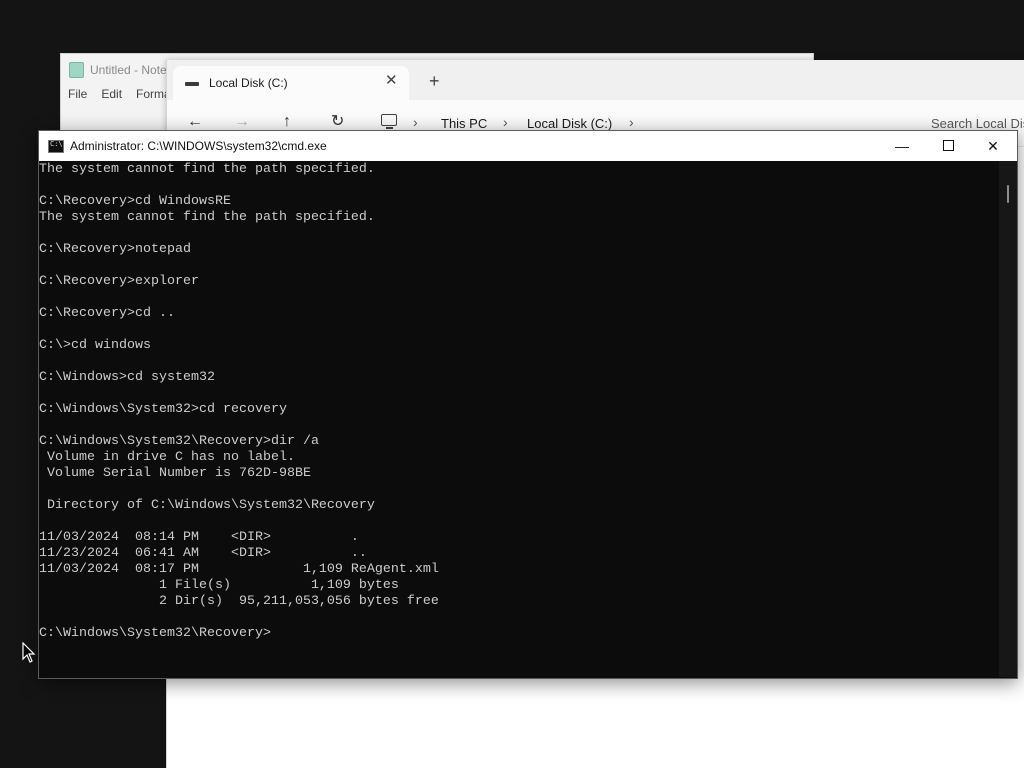  I want to click on breadcrumb-this-pc: This PC, so click(464, 123).